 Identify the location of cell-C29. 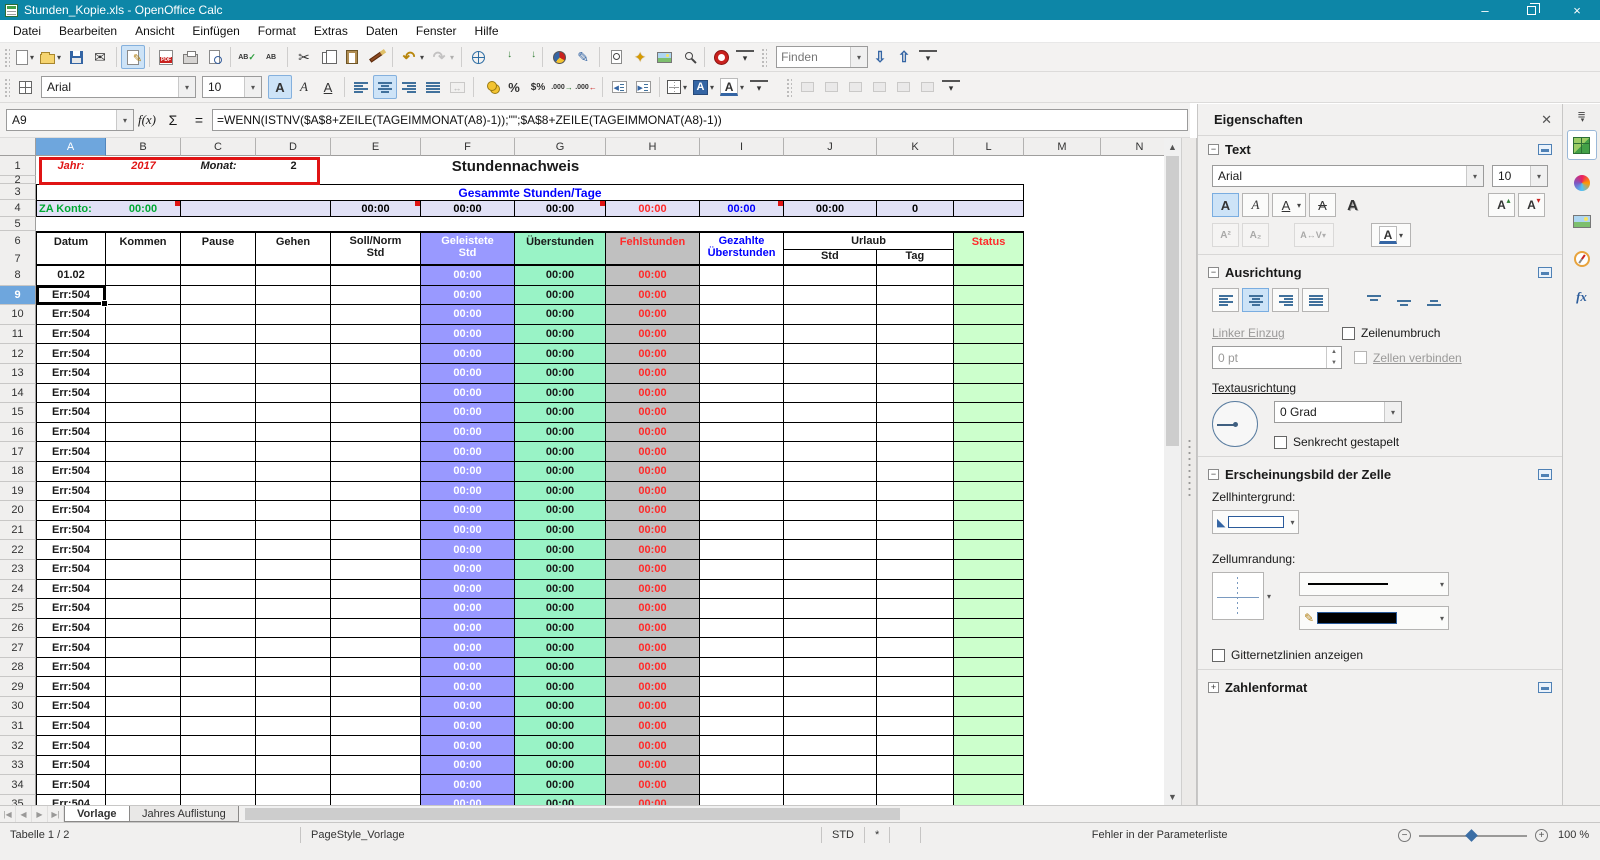
(218, 687).